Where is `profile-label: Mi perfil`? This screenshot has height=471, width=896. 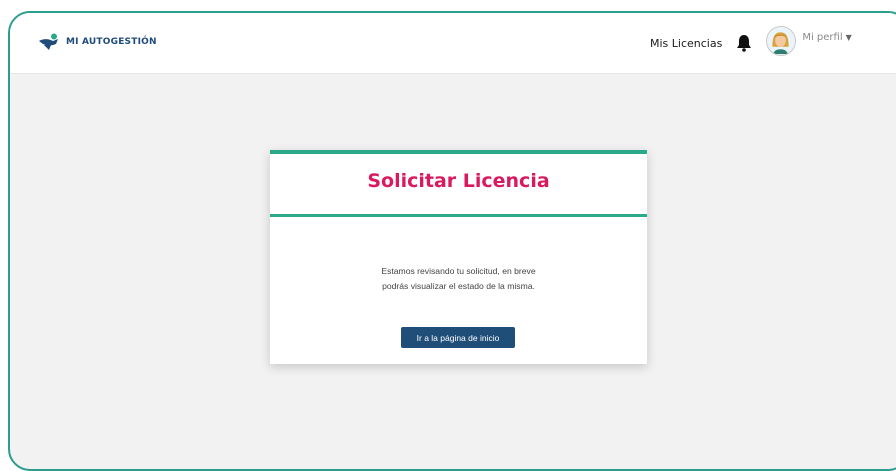 profile-label: Mi perfil is located at coordinates (822, 37).